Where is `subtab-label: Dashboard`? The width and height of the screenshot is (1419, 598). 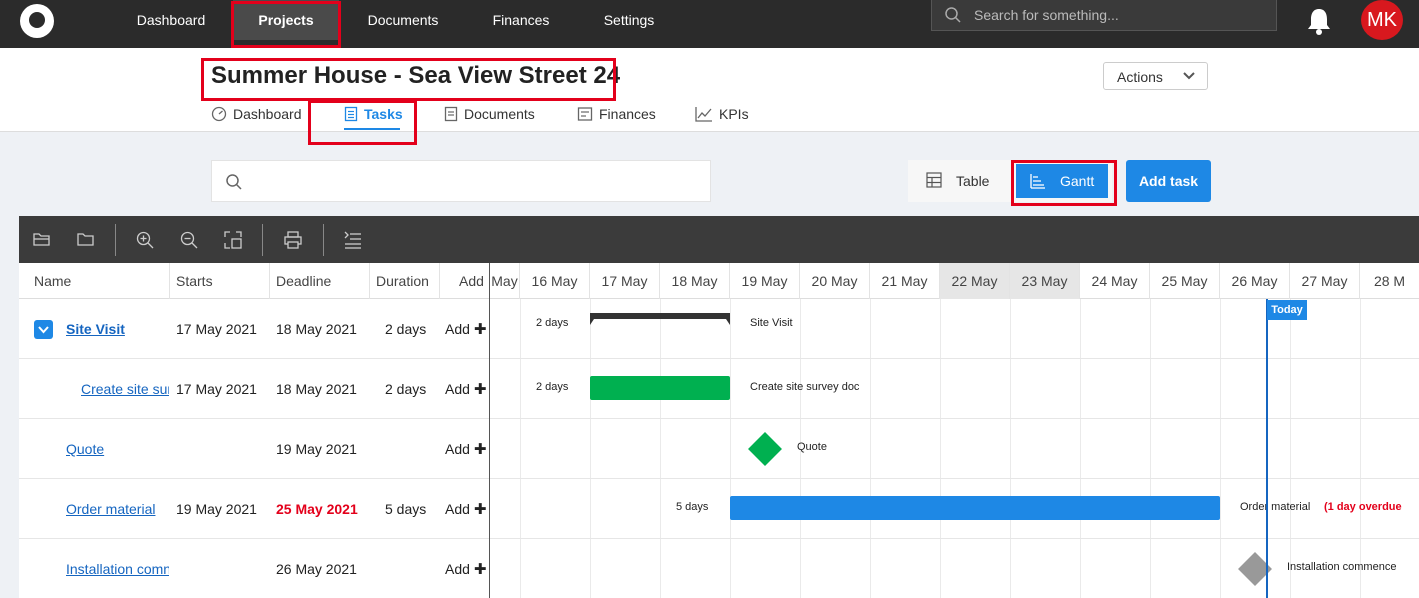
subtab-label: Dashboard is located at coordinates (267, 114).